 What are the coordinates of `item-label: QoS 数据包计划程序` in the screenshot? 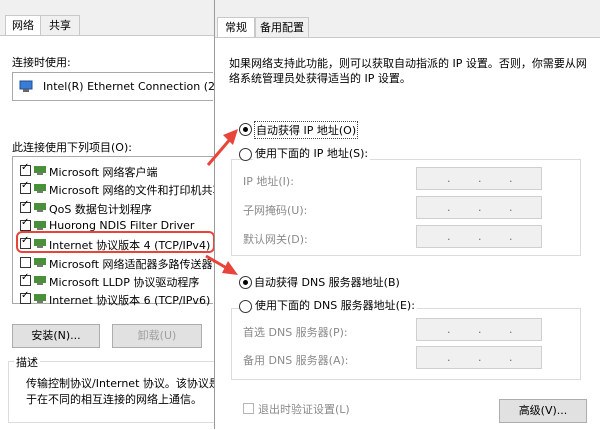 It's located at (100, 209).